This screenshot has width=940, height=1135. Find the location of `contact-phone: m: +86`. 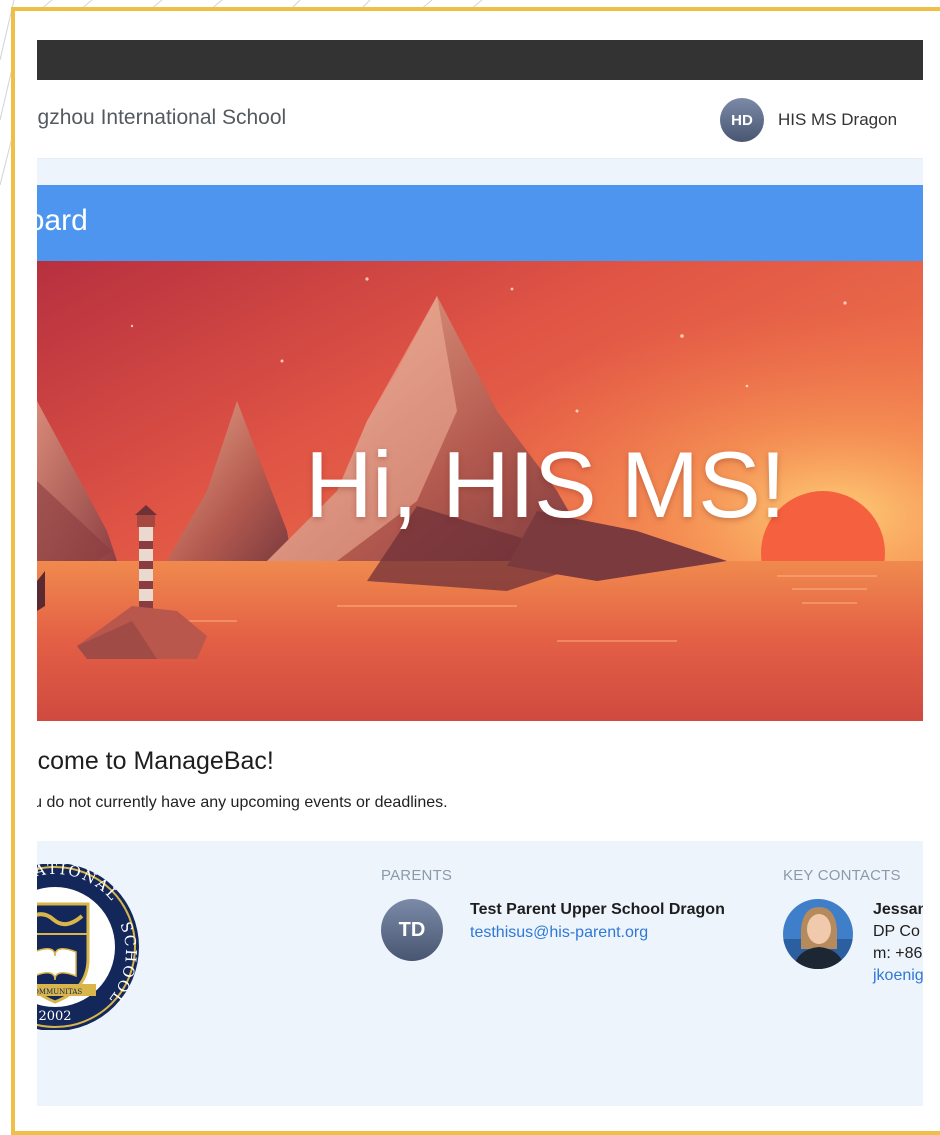

contact-phone: m: +86 is located at coordinates (898, 953).